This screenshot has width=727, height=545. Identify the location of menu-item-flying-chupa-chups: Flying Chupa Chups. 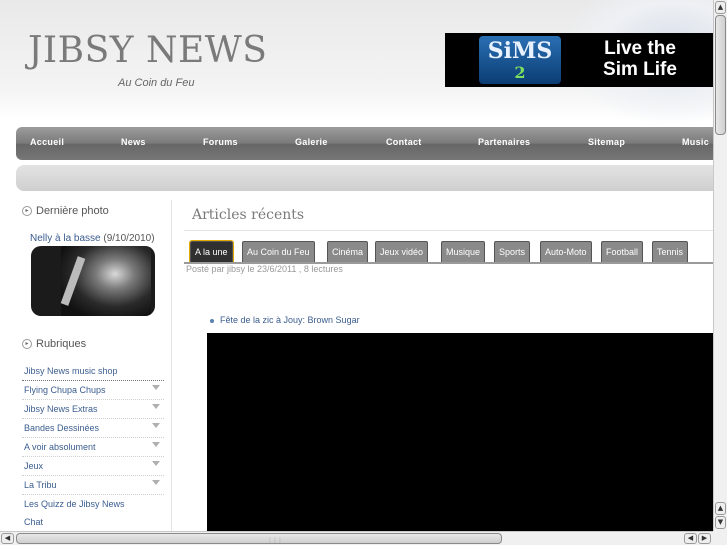
(93, 390).